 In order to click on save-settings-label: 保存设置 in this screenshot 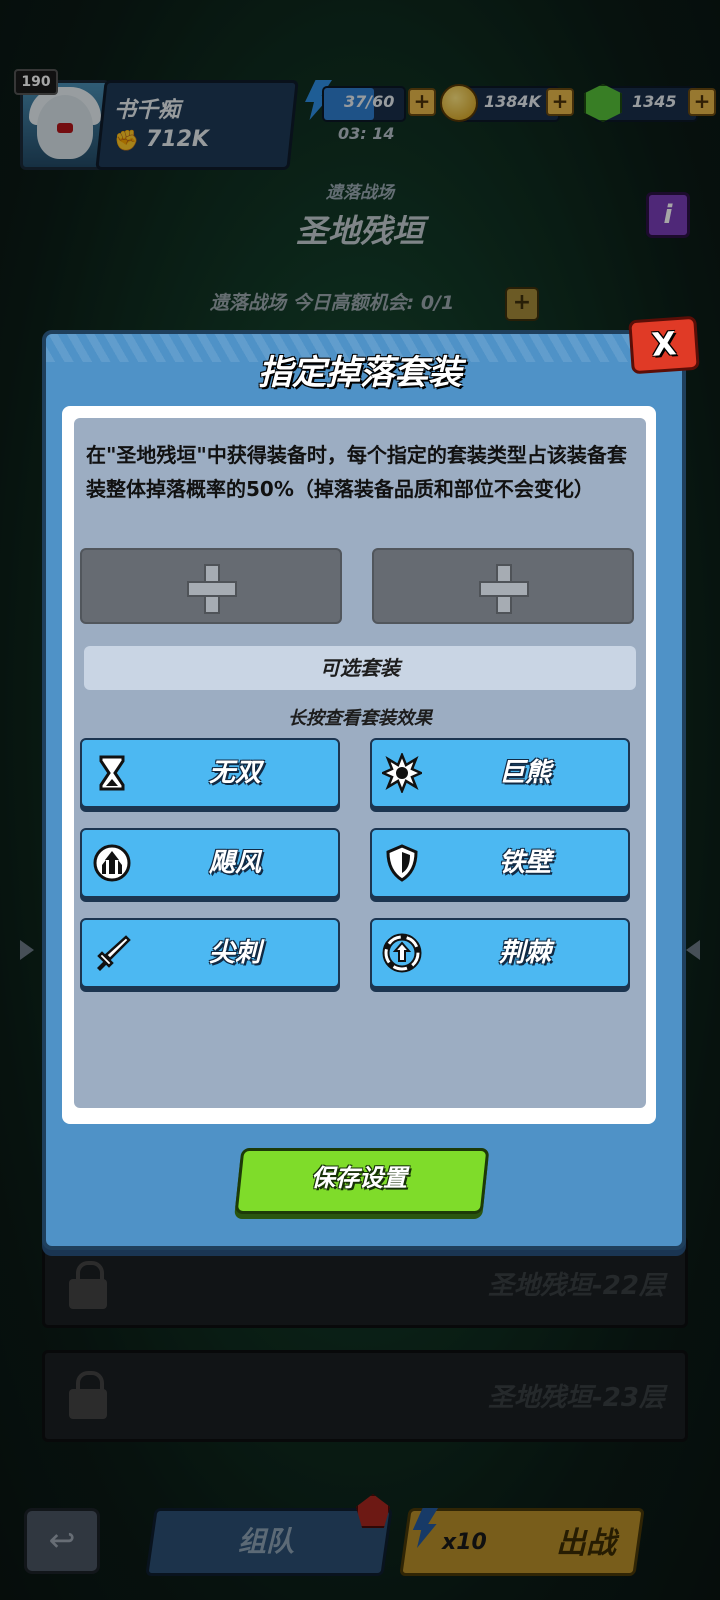, I will do `click(359, 1178)`.